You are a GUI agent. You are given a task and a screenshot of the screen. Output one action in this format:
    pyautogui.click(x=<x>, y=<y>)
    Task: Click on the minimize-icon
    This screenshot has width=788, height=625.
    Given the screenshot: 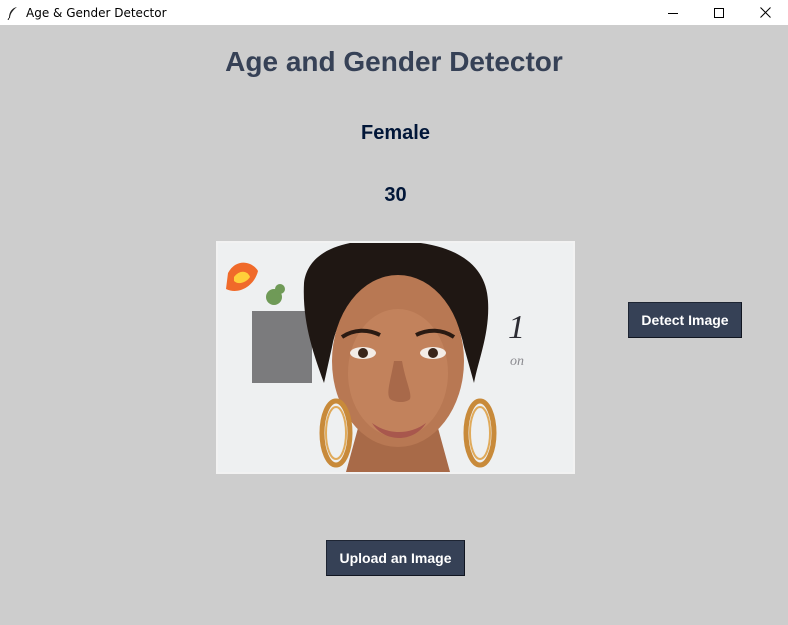 What is the action you would take?
    pyautogui.click(x=673, y=13)
    